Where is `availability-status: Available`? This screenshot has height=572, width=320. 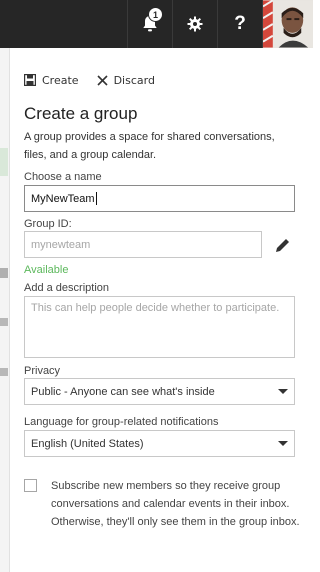
availability-status: Available is located at coordinates (46, 270).